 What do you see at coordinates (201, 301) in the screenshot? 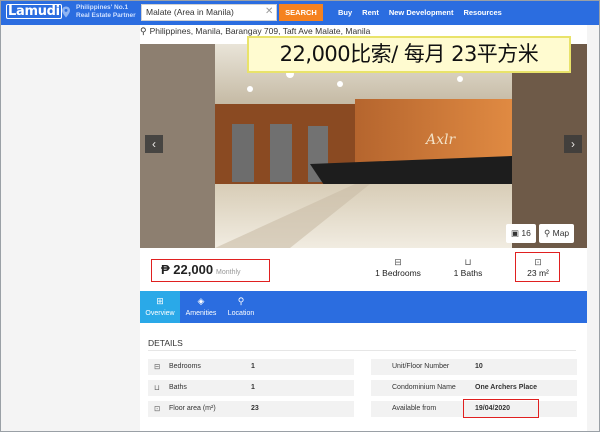
I see `cube-icon: ◈` at bounding box center [201, 301].